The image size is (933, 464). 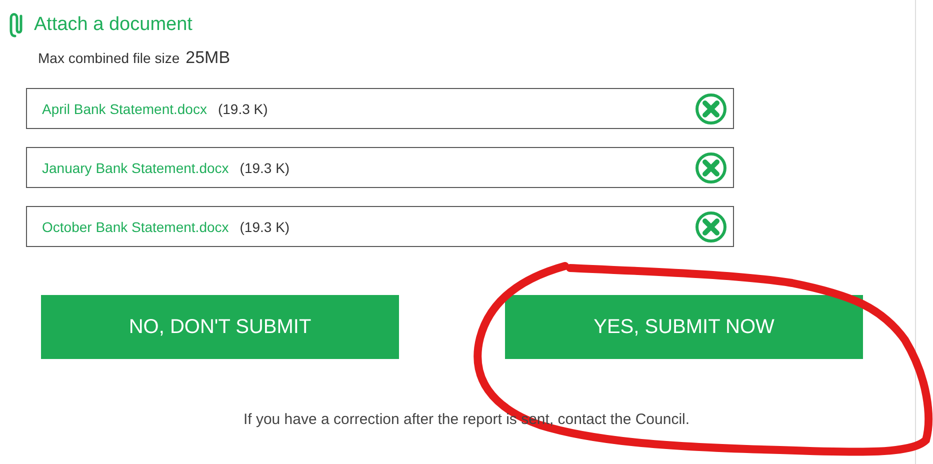 I want to click on submit-button: YES, SUBMIT NOW, so click(x=684, y=327).